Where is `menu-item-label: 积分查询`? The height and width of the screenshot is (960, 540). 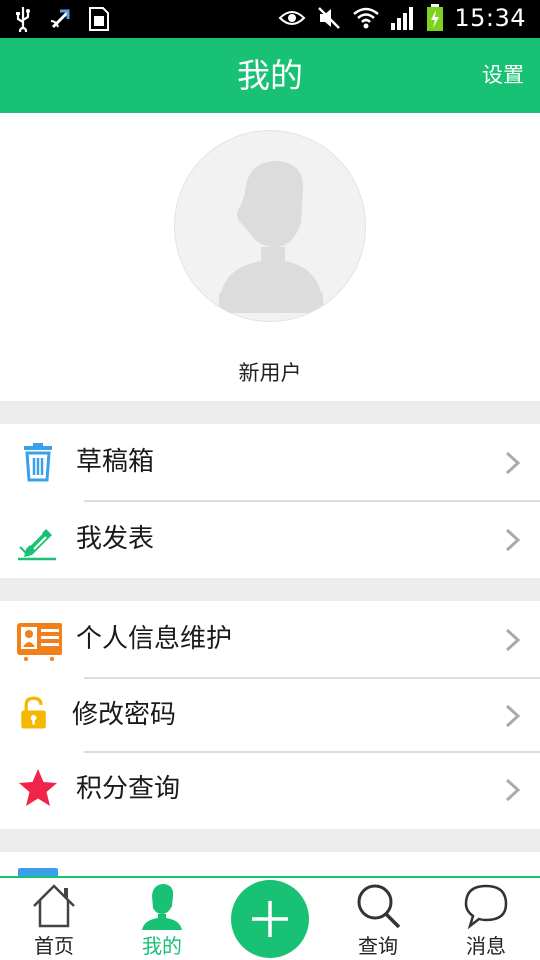
menu-item-label: 积分查询 is located at coordinates (128, 789).